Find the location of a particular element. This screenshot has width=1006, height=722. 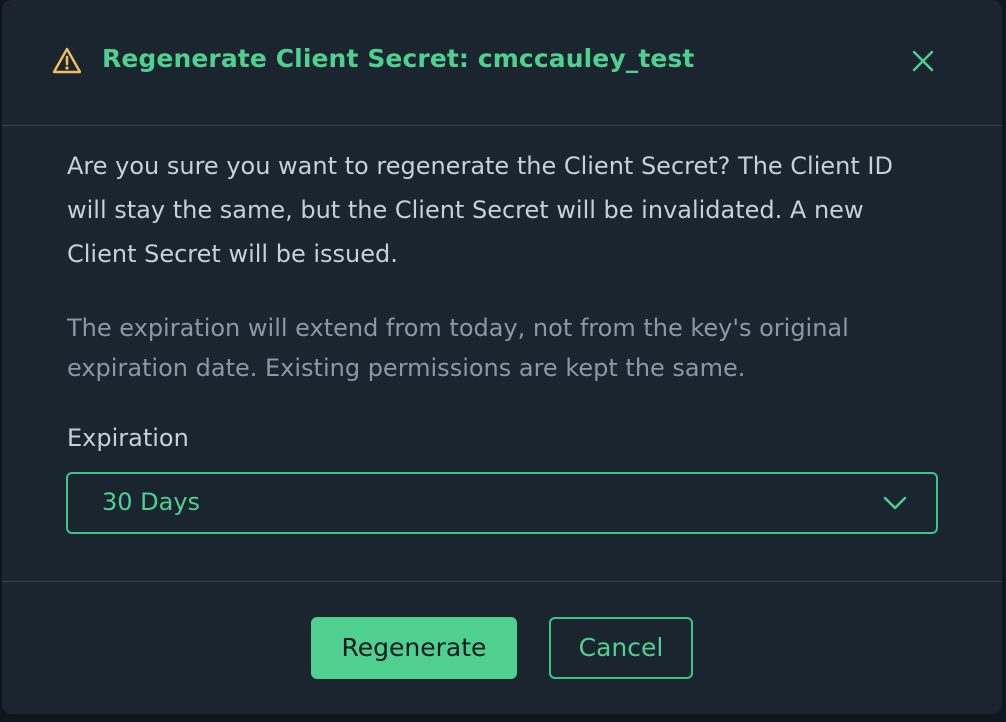

expiration-label: Expiration is located at coordinates (128, 438).